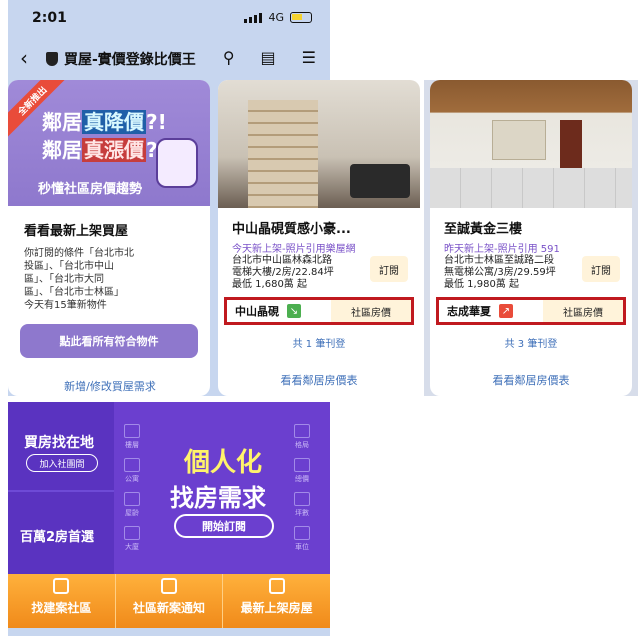 Image resolution: width=640 pixels, height=636 pixels. Describe the element at coordinates (76, 231) in the screenshot. I see `saved-search-heading: 看看最新上架買屋` at that location.